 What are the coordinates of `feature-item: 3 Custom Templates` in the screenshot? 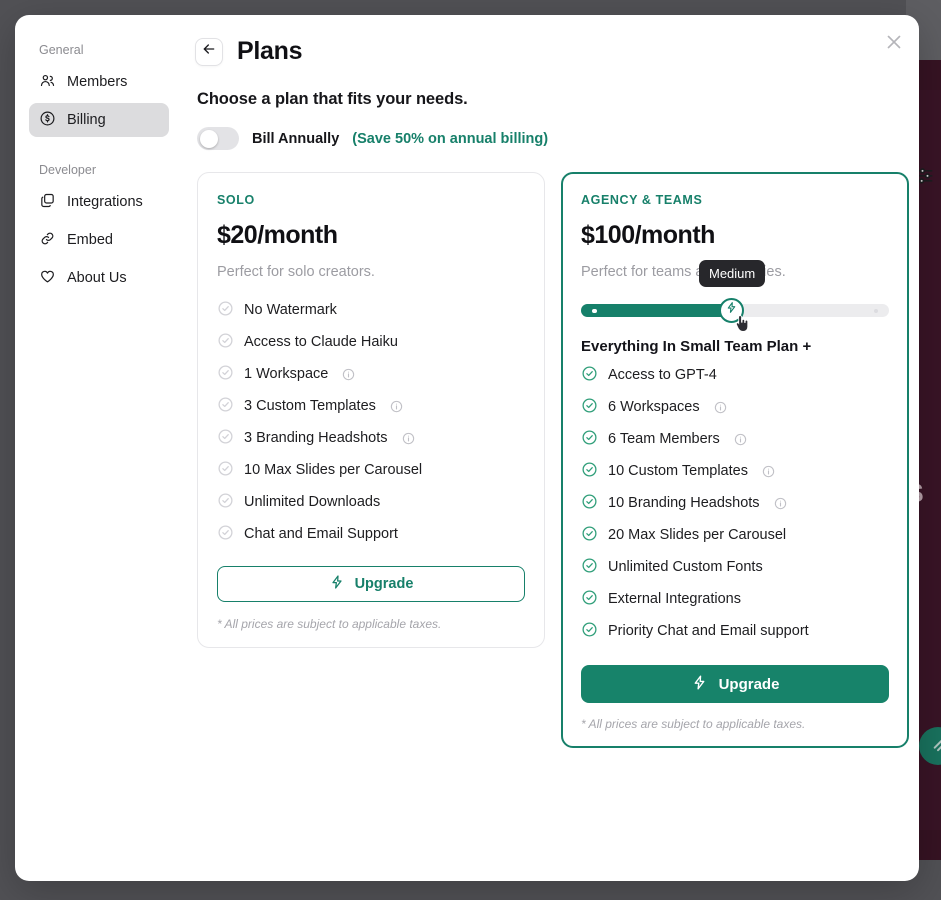 It's located at (371, 406).